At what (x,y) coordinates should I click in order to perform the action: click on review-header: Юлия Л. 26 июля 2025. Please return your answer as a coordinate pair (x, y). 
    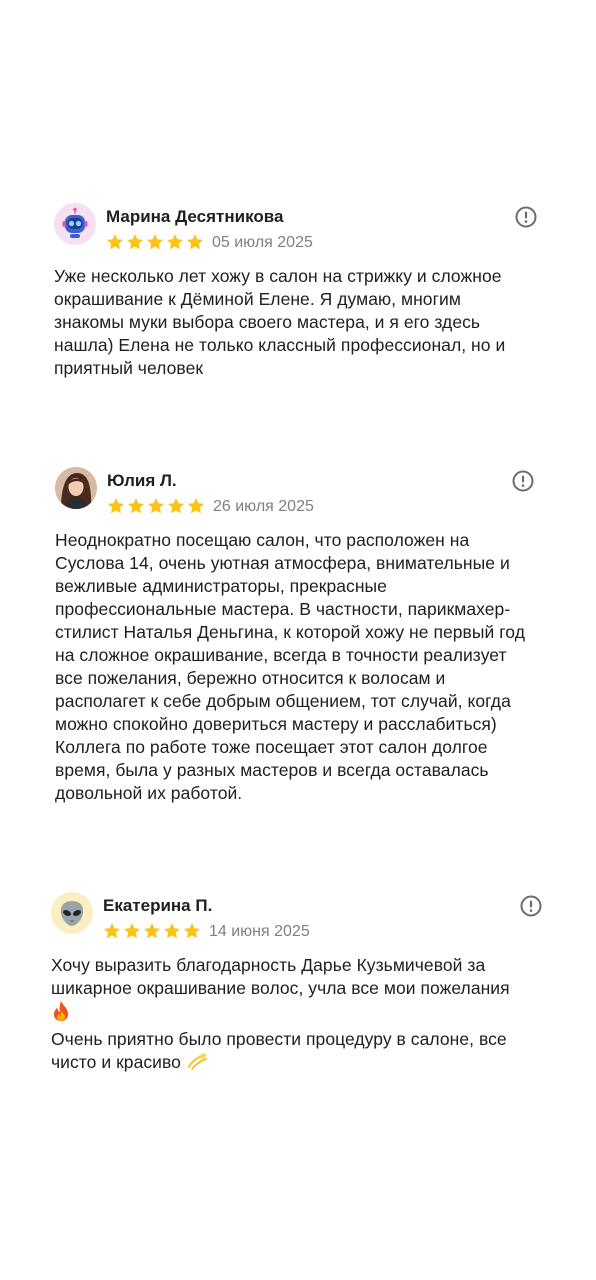
    Looking at the image, I should click on (300, 498).